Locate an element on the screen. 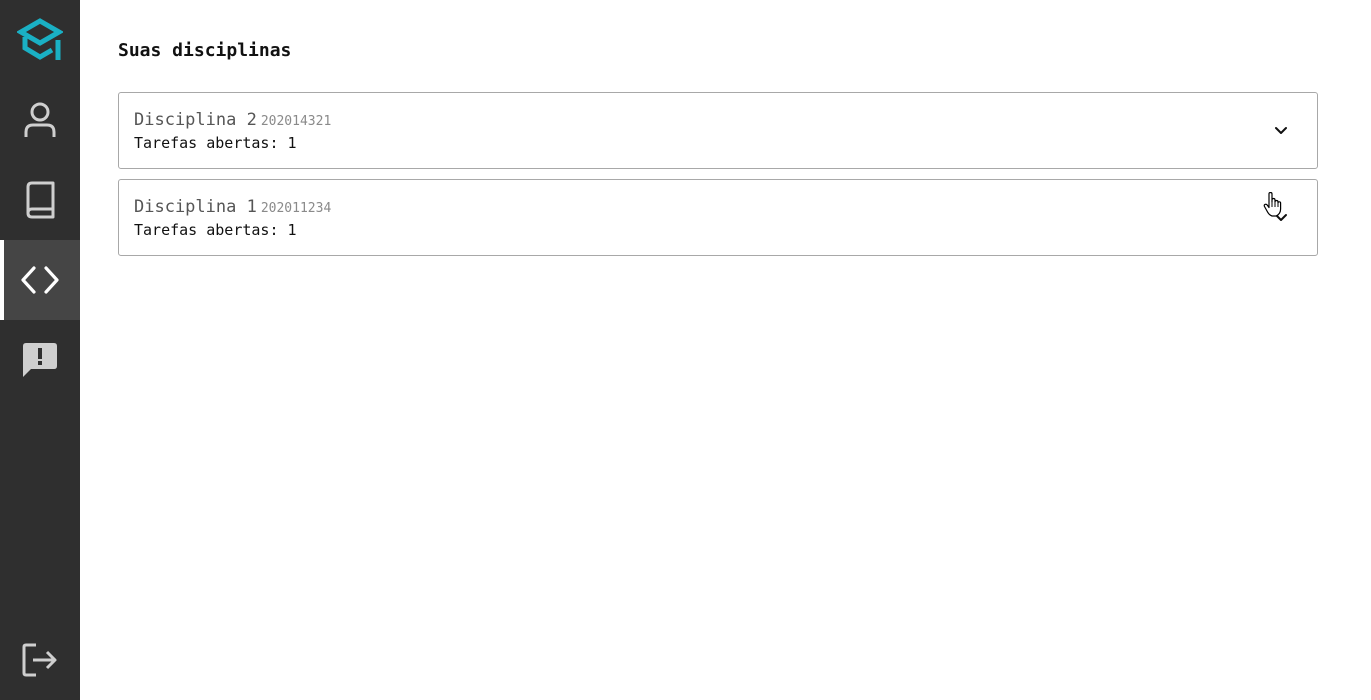  logo is located at coordinates (40, 40).